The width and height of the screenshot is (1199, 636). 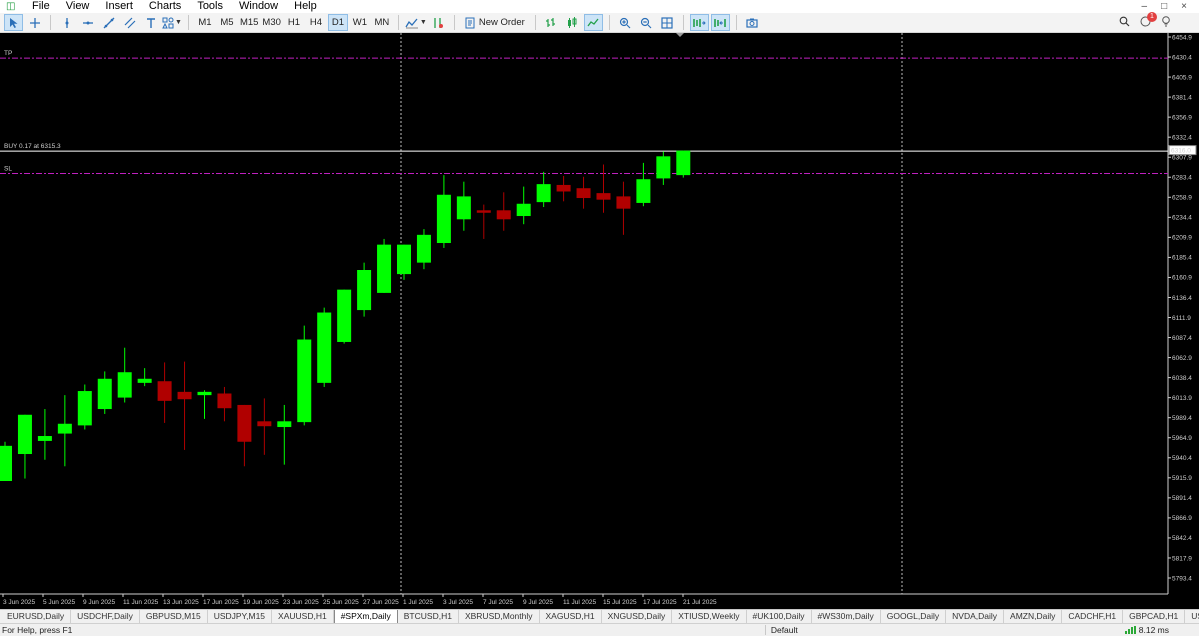 I want to click on menu-view: View, so click(x=78, y=6).